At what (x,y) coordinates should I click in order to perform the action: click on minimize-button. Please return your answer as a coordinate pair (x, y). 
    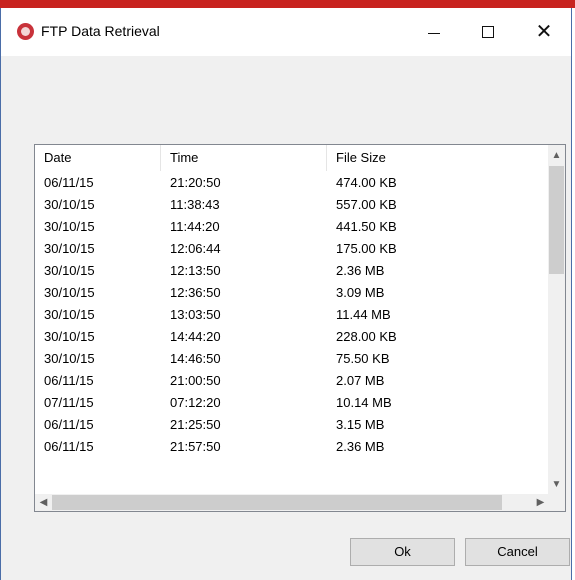
    Looking at the image, I should click on (434, 32).